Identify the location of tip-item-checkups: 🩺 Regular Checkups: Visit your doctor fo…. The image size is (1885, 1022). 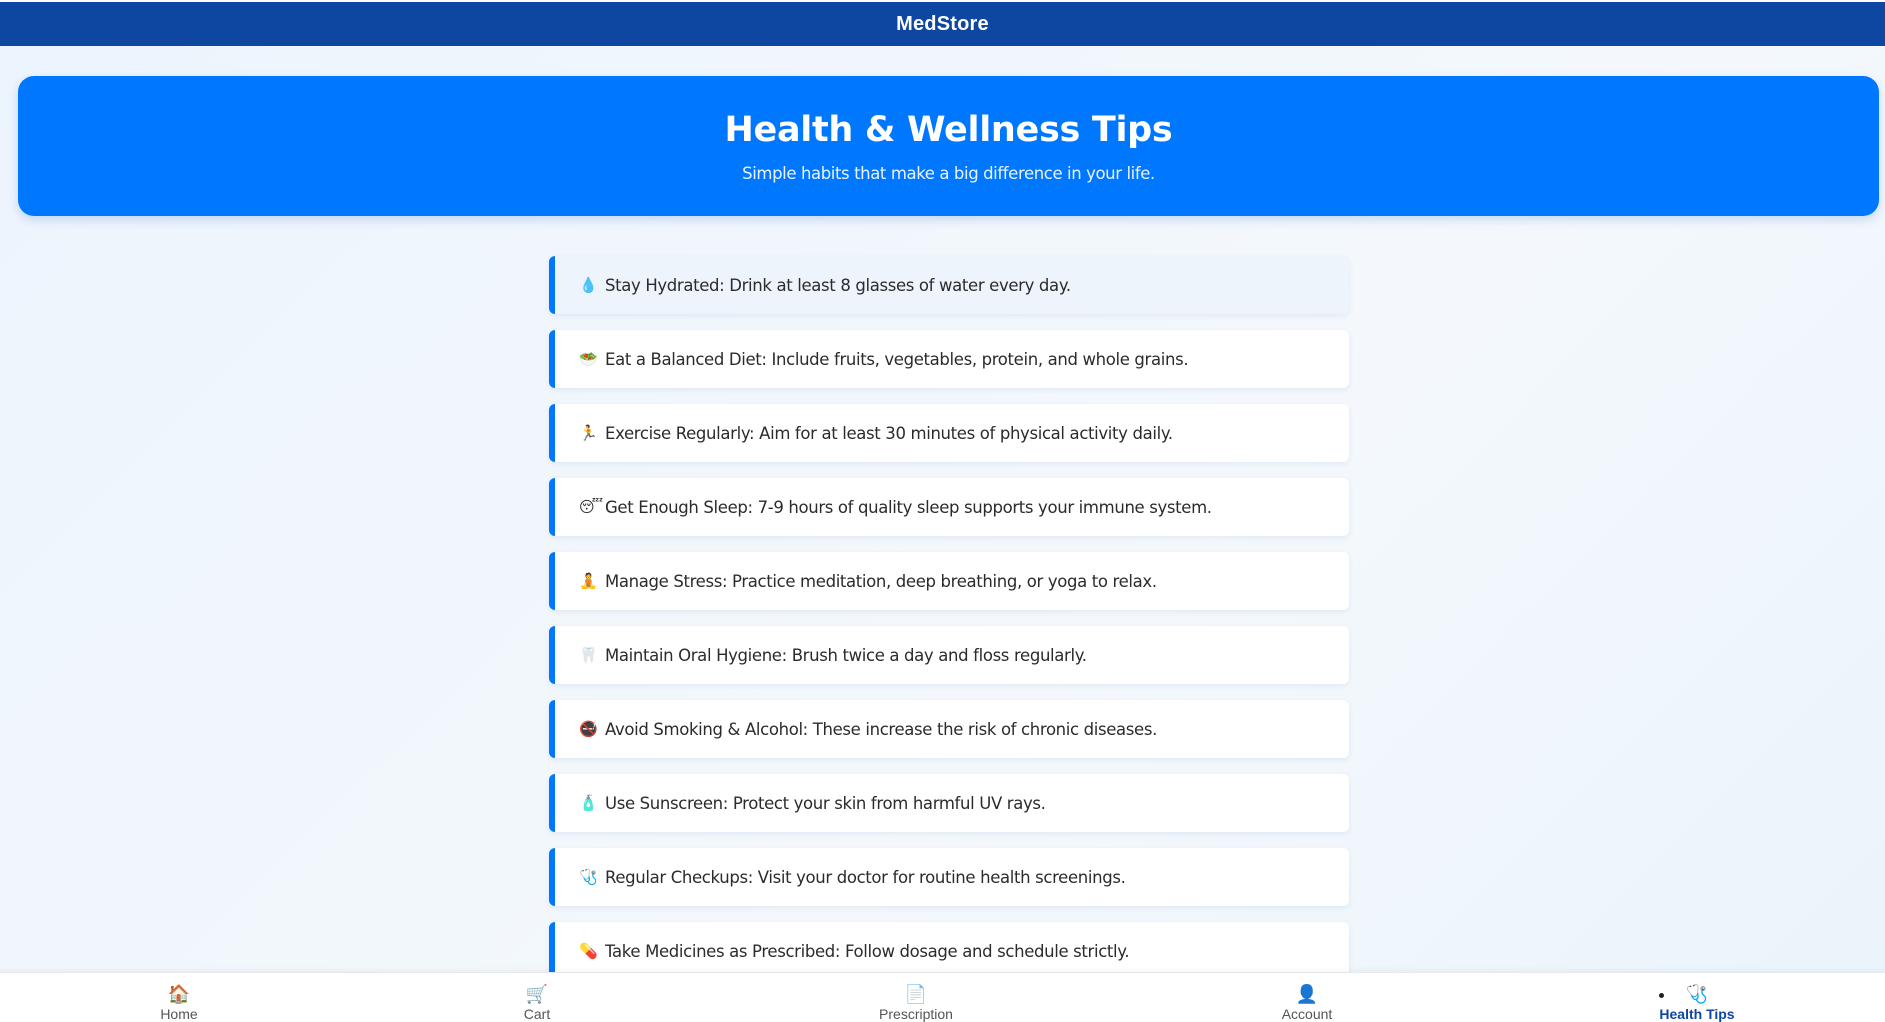
(949, 877).